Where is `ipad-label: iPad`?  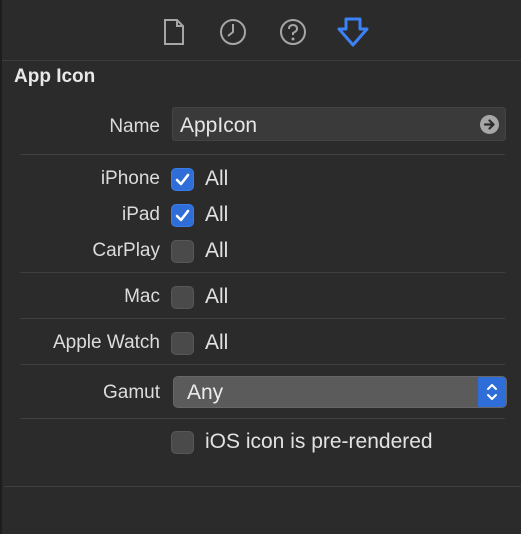
ipad-label: iPad is located at coordinates (140, 214).